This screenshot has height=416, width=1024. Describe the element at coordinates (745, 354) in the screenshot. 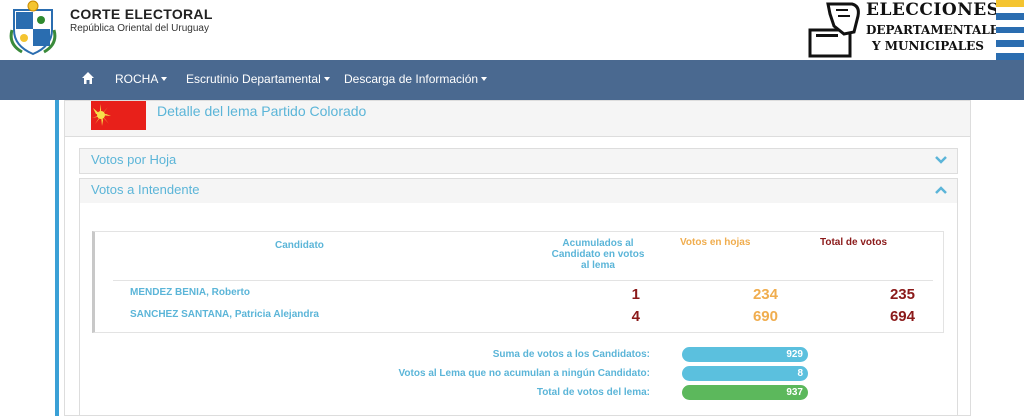

I see `suma-candidatos-badge: 929` at that location.